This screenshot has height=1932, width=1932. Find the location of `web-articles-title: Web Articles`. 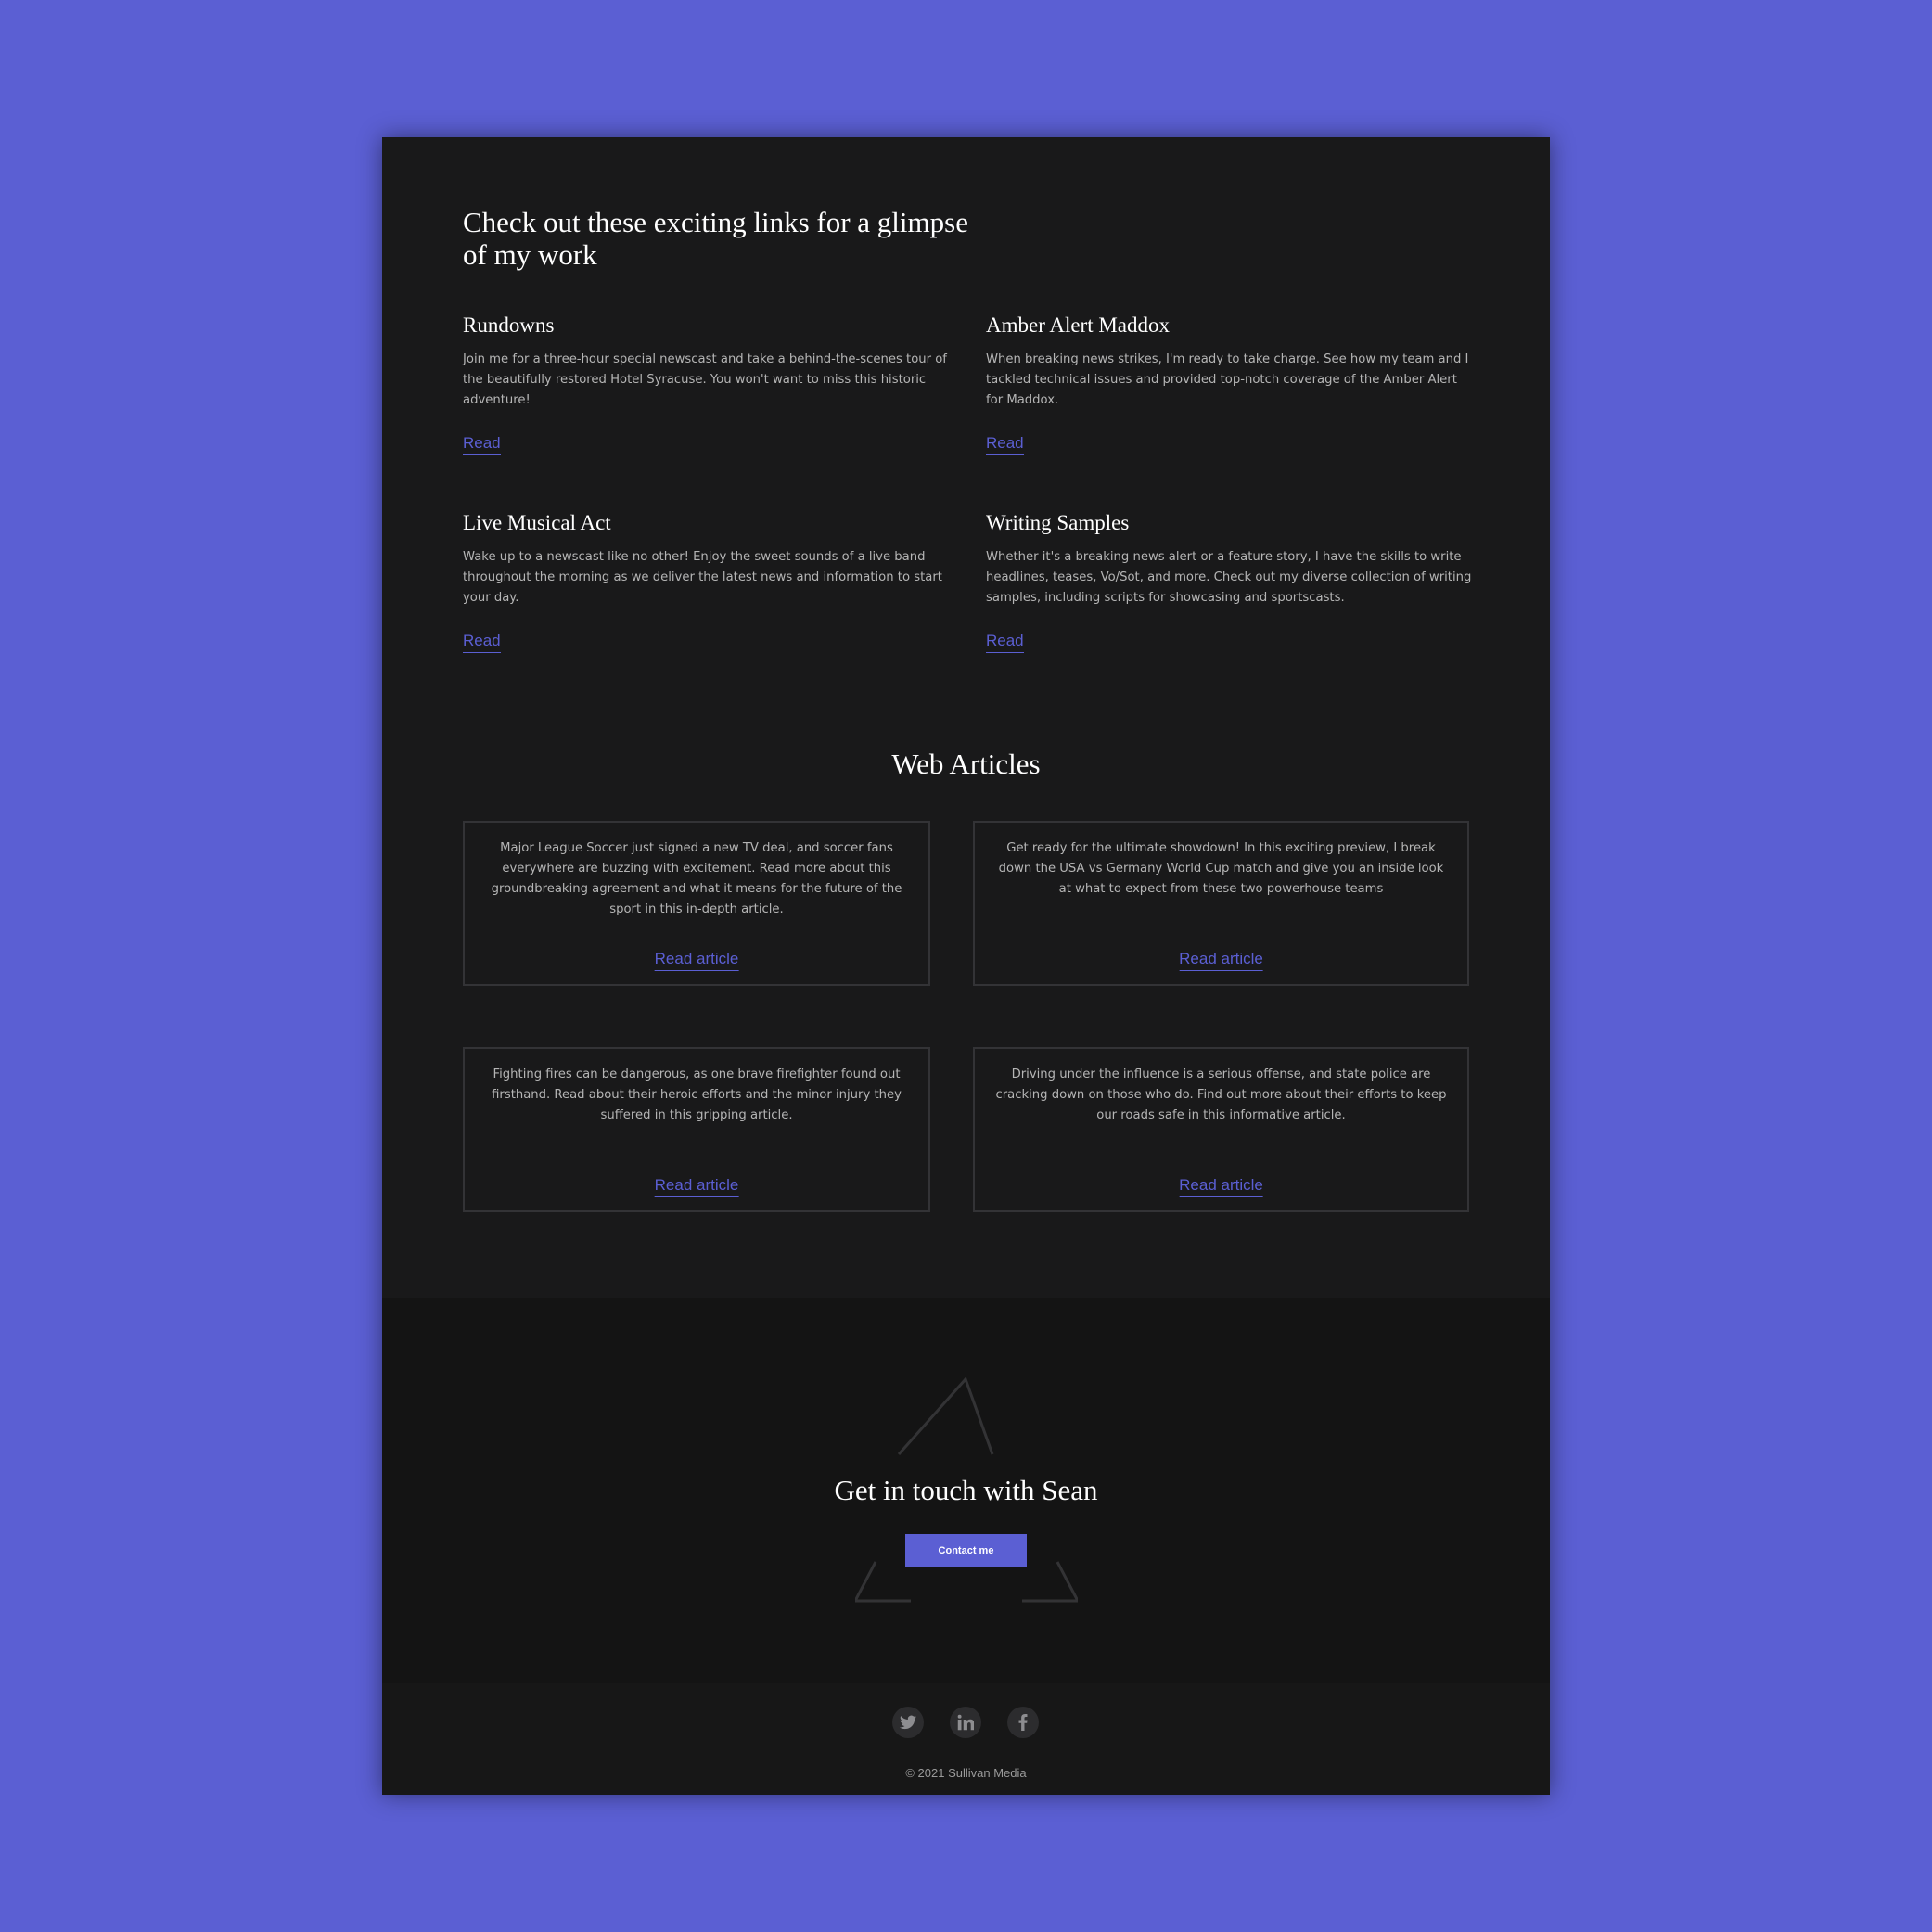

web-articles-title: Web Articles is located at coordinates (966, 764).